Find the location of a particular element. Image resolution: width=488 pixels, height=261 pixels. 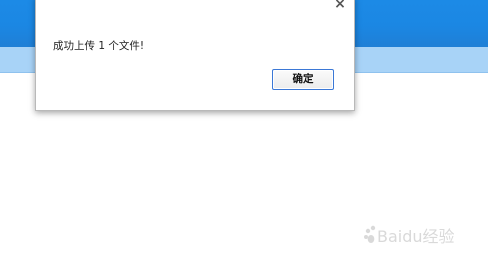

dialog-message: 成功上传 1 个文件! is located at coordinates (99, 46).